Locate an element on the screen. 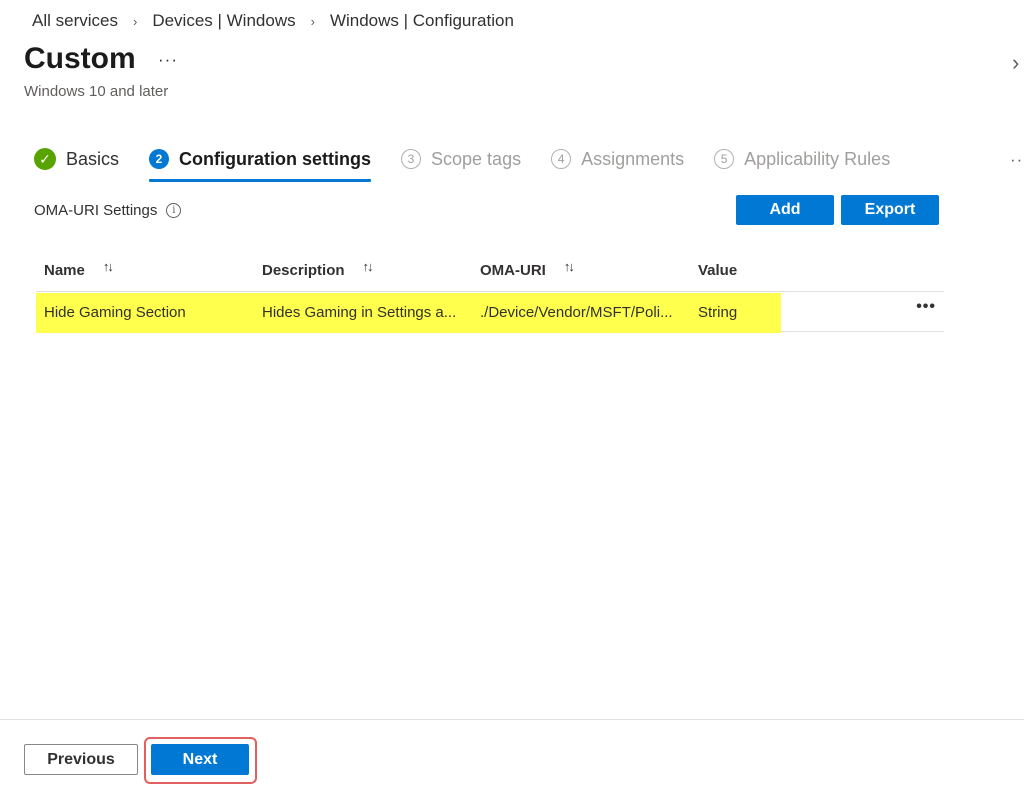 The width and height of the screenshot is (1024, 792). export-button: Export is located at coordinates (890, 210).